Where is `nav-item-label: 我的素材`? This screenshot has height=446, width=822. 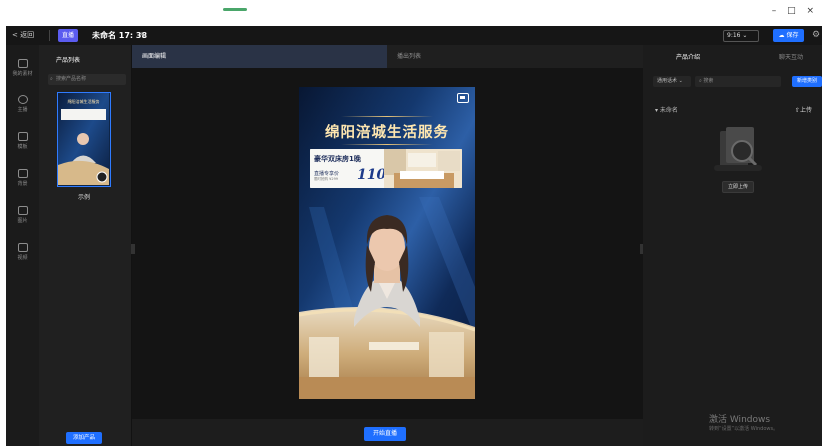
nav-item-label: 我的素材 is located at coordinates (22, 74).